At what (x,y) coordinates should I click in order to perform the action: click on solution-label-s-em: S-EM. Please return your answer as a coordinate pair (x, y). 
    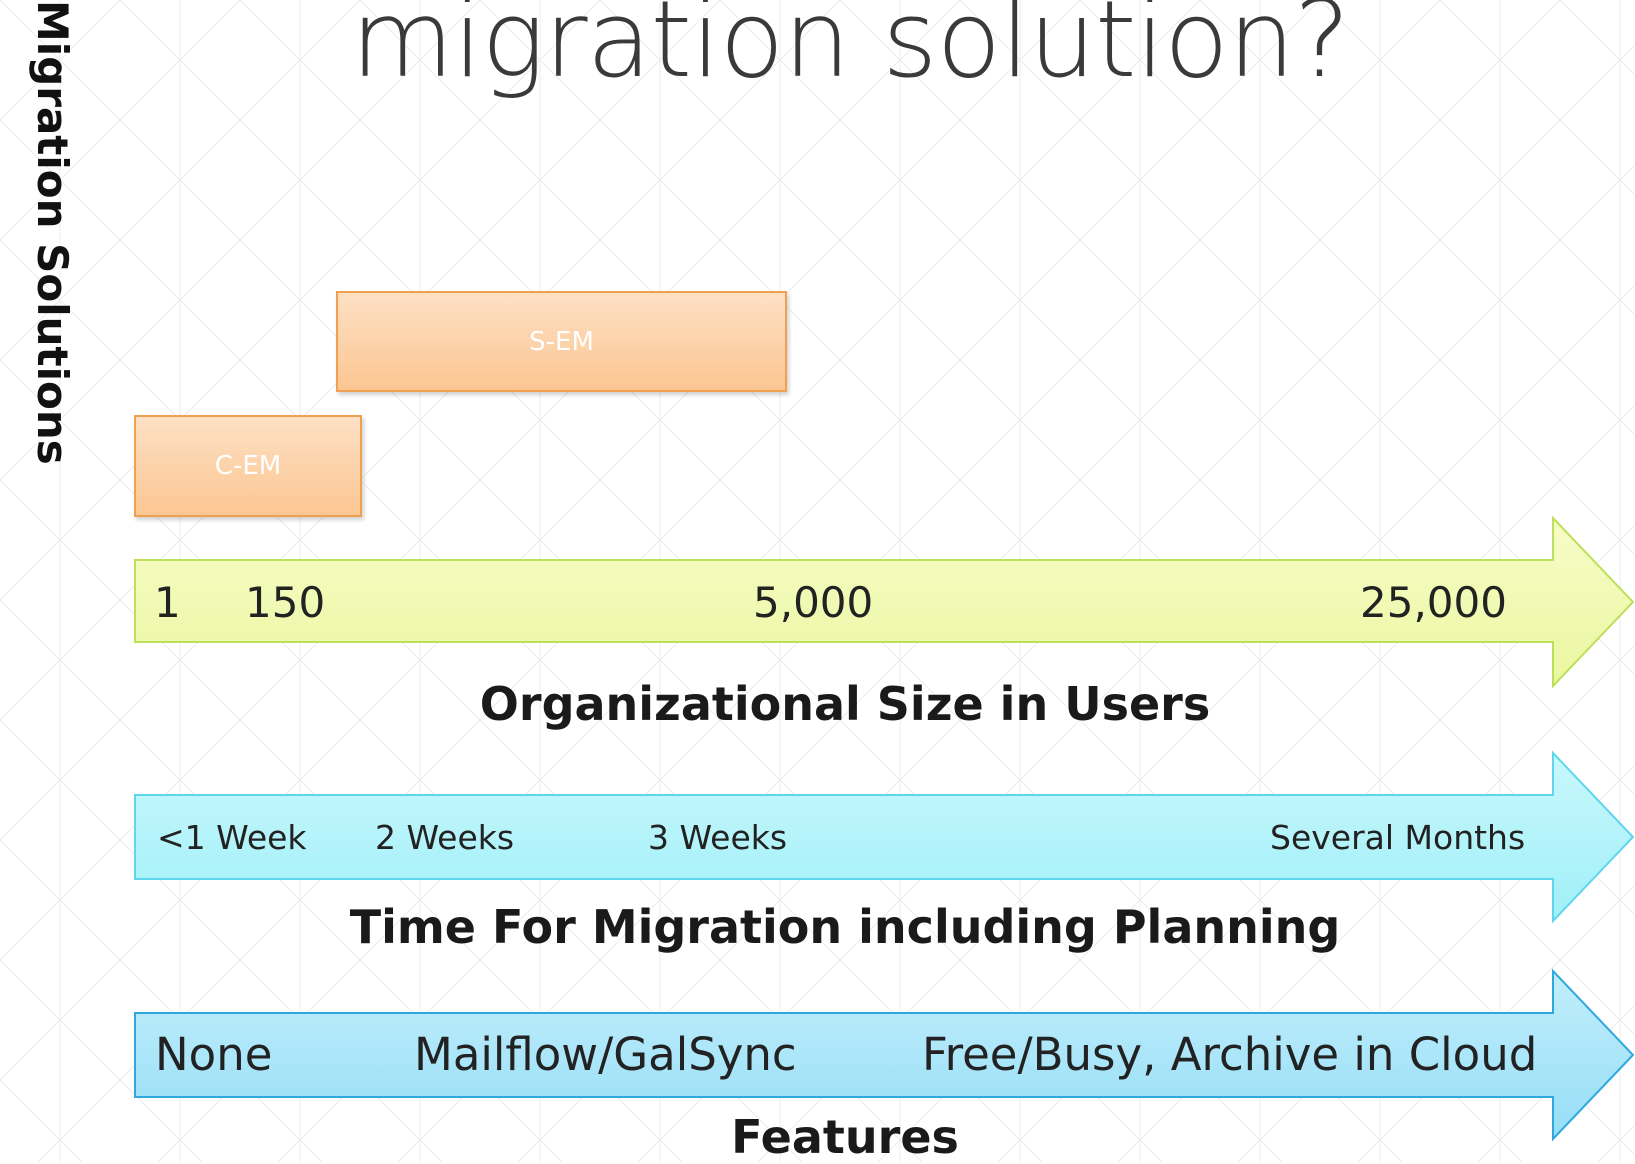
    Looking at the image, I should click on (561, 341).